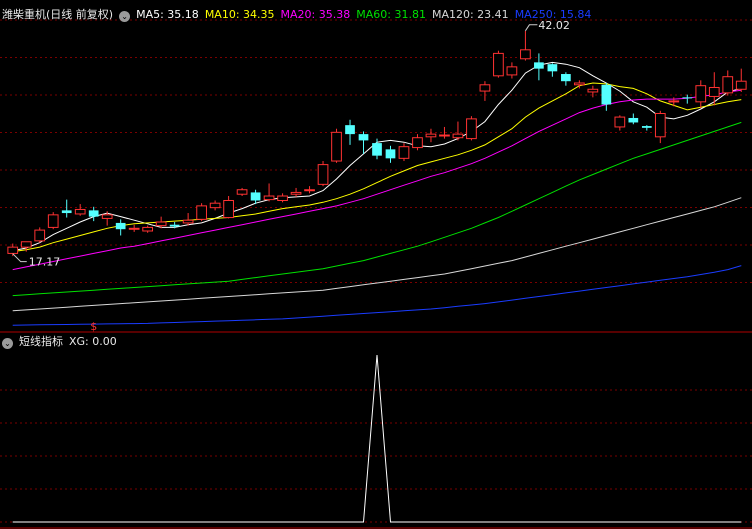 The image size is (752, 529). Describe the element at coordinates (57, 14) in the screenshot. I see `stock-title: 潍柴重机(日线 前复权)` at that location.